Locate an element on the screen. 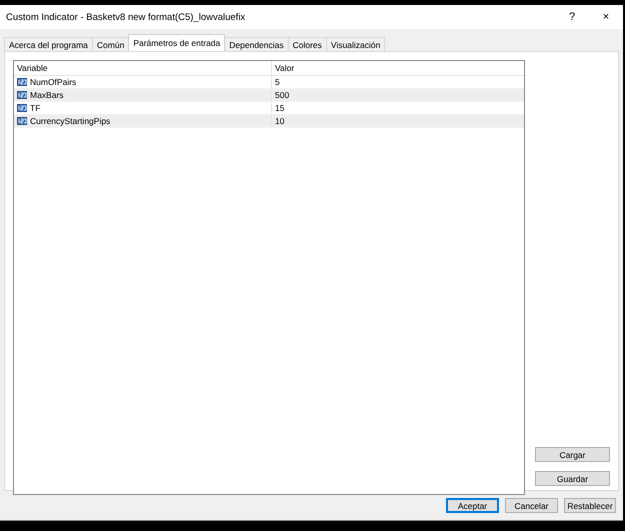 The image size is (625, 531). column-header: Valor is located at coordinates (398, 68).